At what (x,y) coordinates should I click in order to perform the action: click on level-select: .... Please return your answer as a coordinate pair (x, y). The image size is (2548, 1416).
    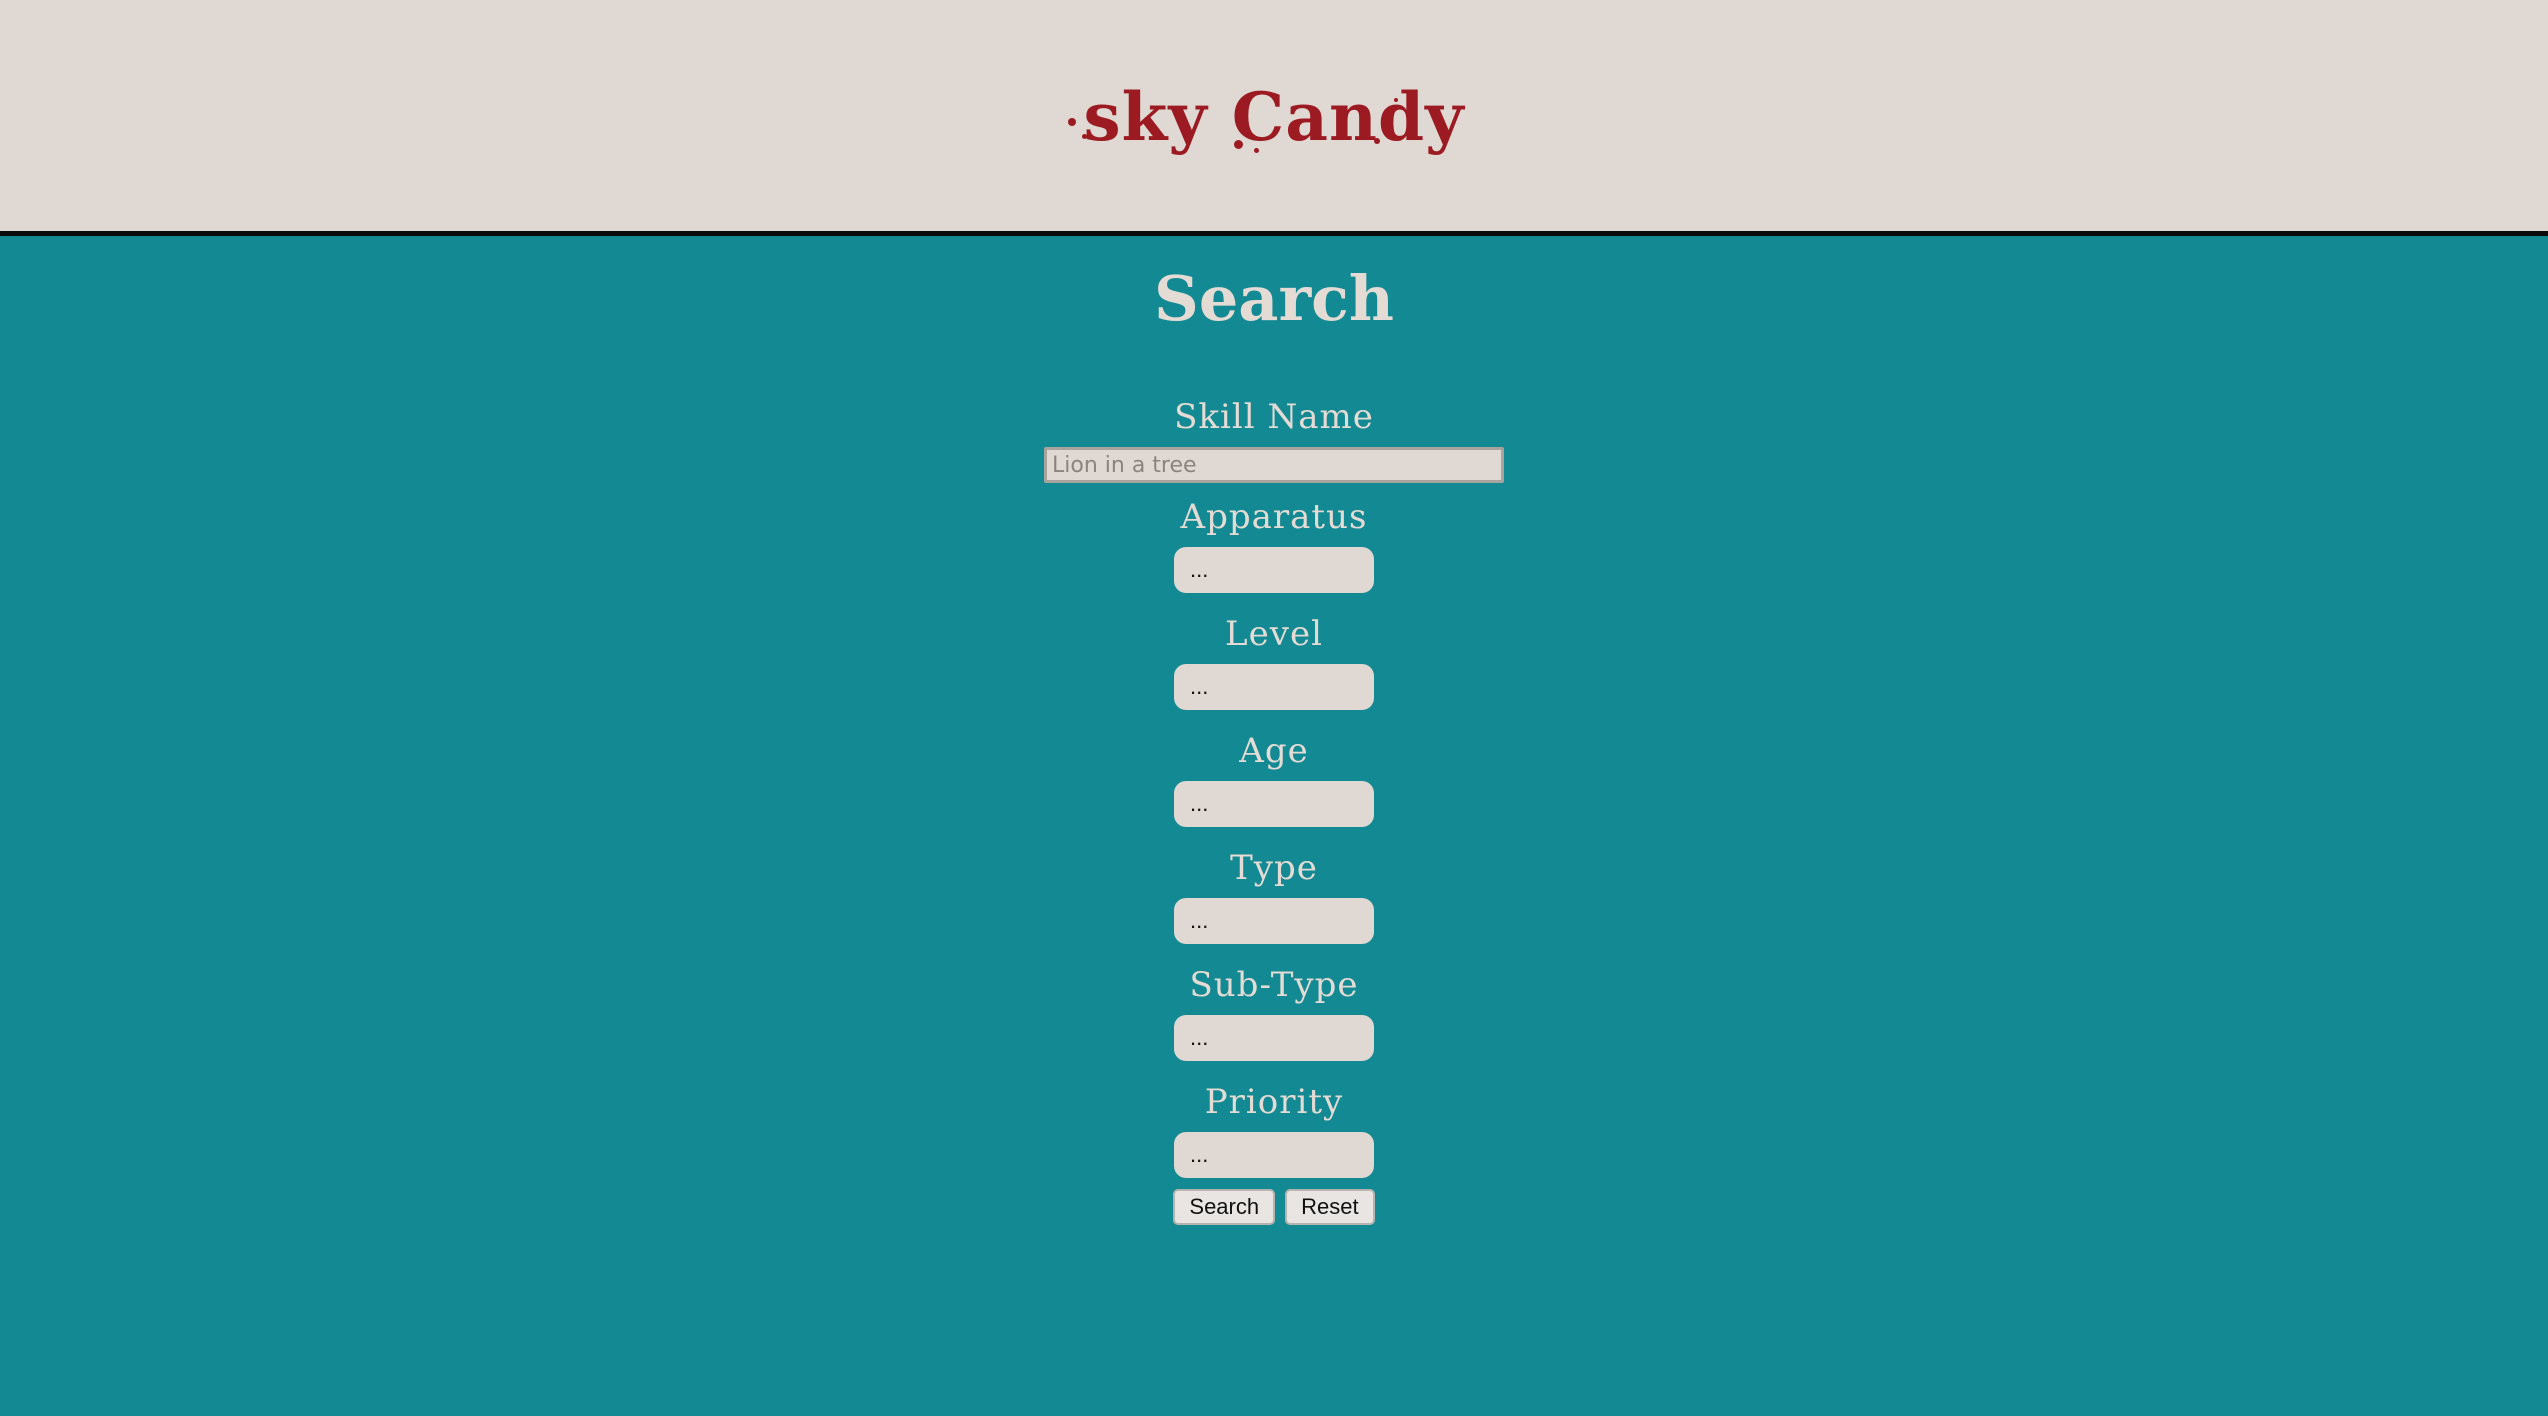
    Looking at the image, I should click on (1274, 687).